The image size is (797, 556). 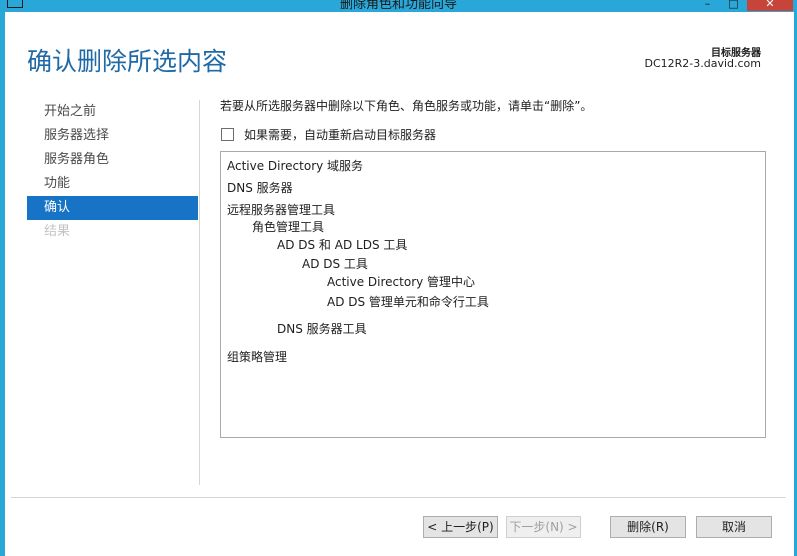 I want to click on list-item: DNS 服务器, so click(x=260, y=188).